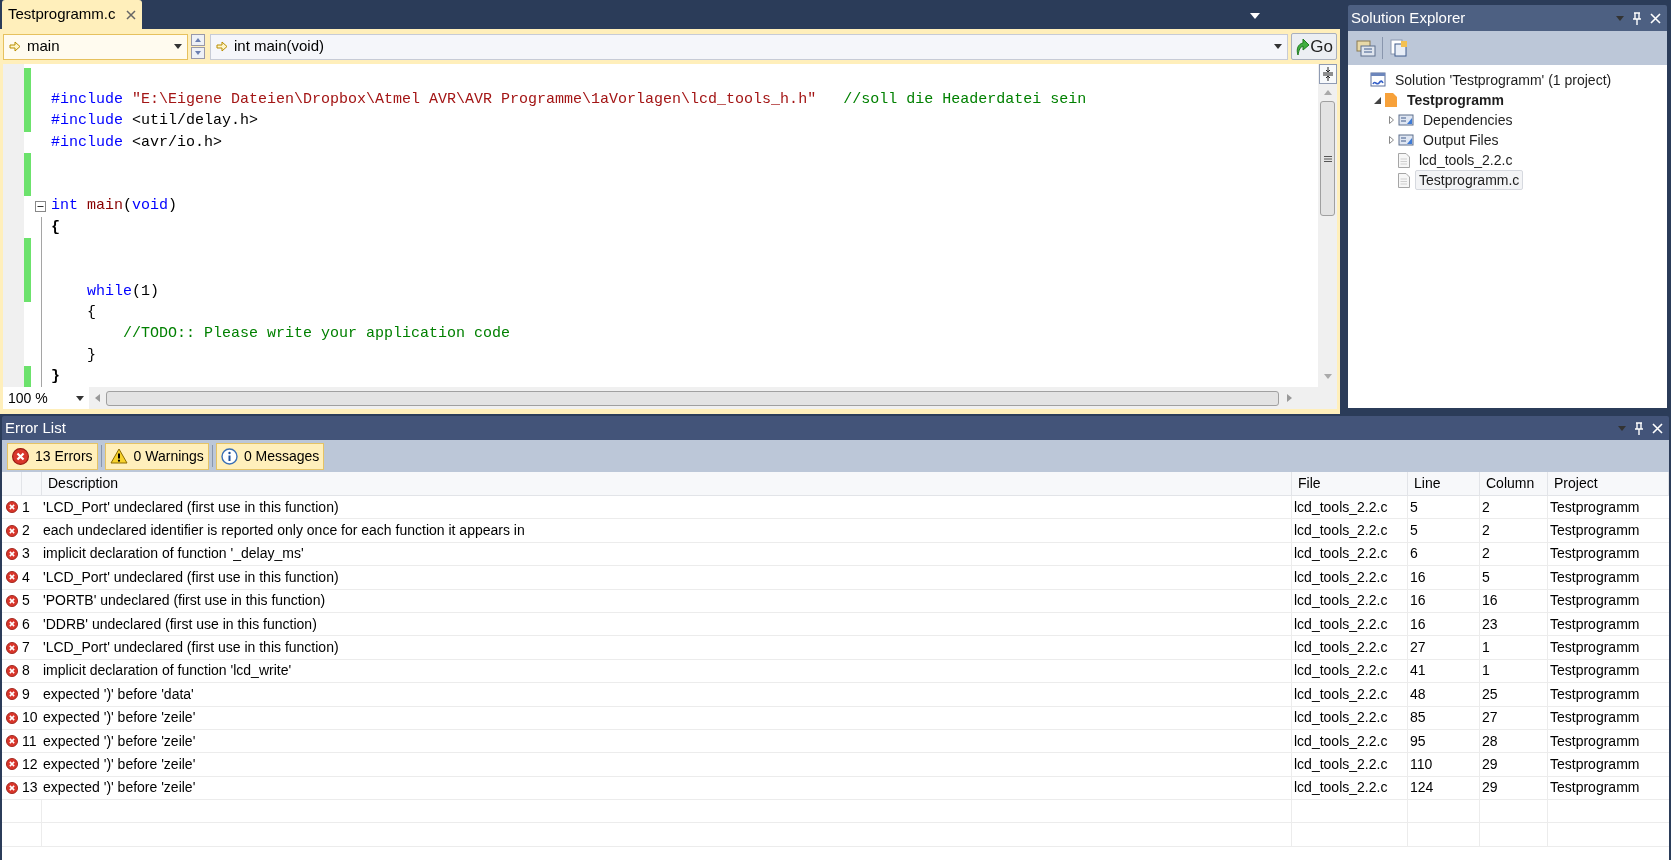  Describe the element at coordinates (1469, 180) in the screenshot. I see `tree-item: Testprogramm.c` at that location.